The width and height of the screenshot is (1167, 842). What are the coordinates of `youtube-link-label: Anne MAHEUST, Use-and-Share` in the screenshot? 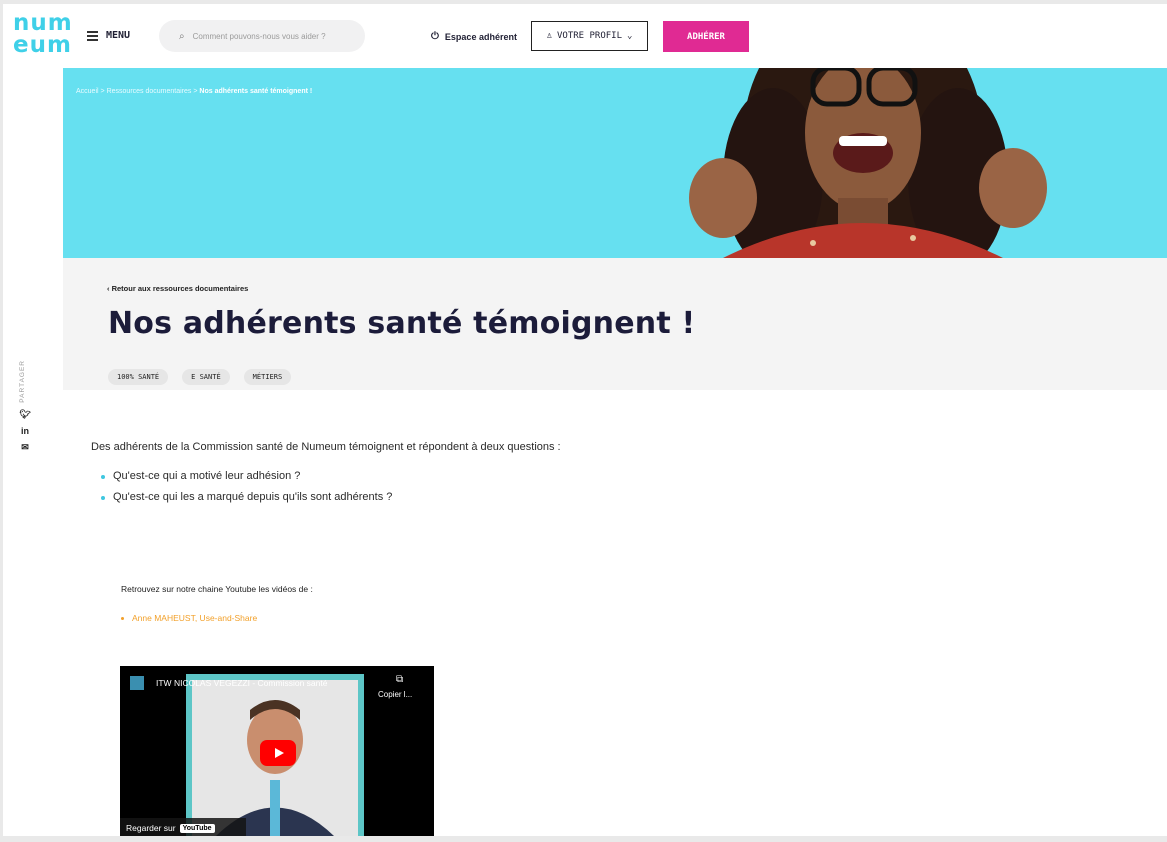 It's located at (195, 618).